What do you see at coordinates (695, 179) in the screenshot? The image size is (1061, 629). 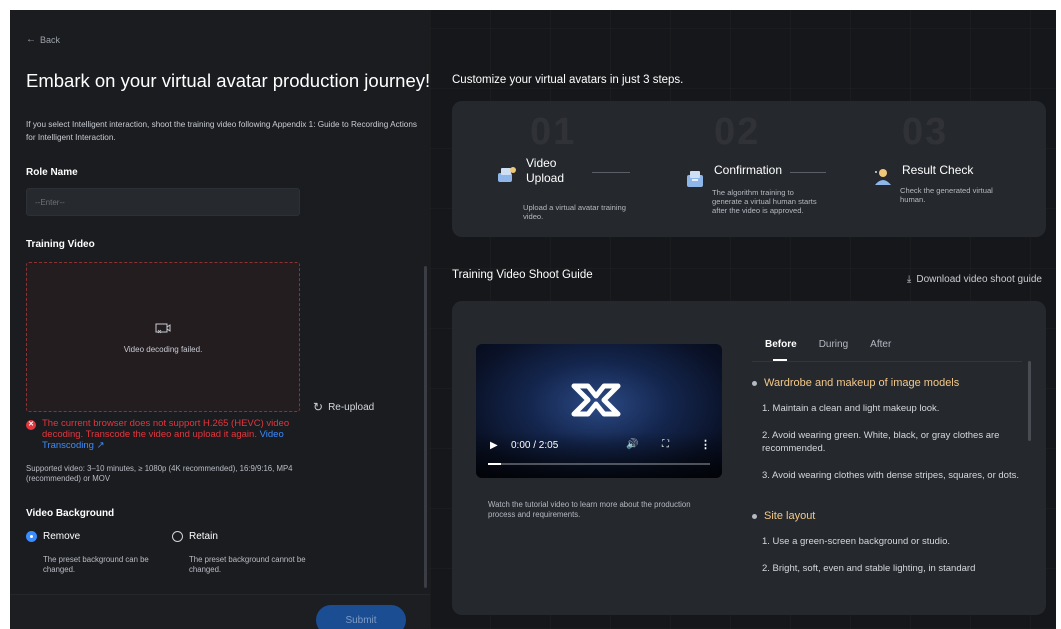 I see `confirmation-icon` at bounding box center [695, 179].